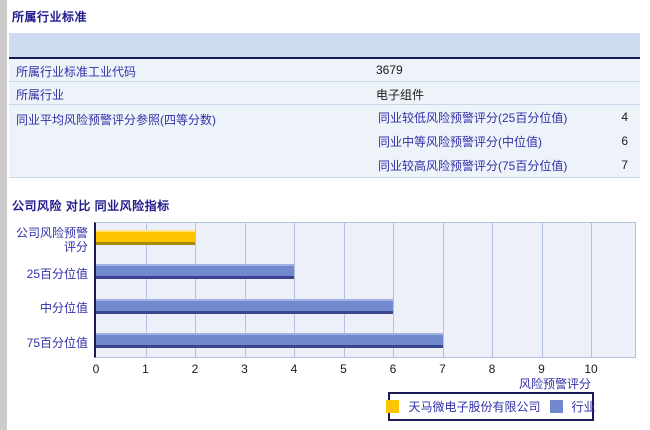 This screenshot has height=430, width=650. What do you see at coordinates (50, 17) in the screenshot?
I see `section-title-industry-standard: 所属行业标准` at bounding box center [50, 17].